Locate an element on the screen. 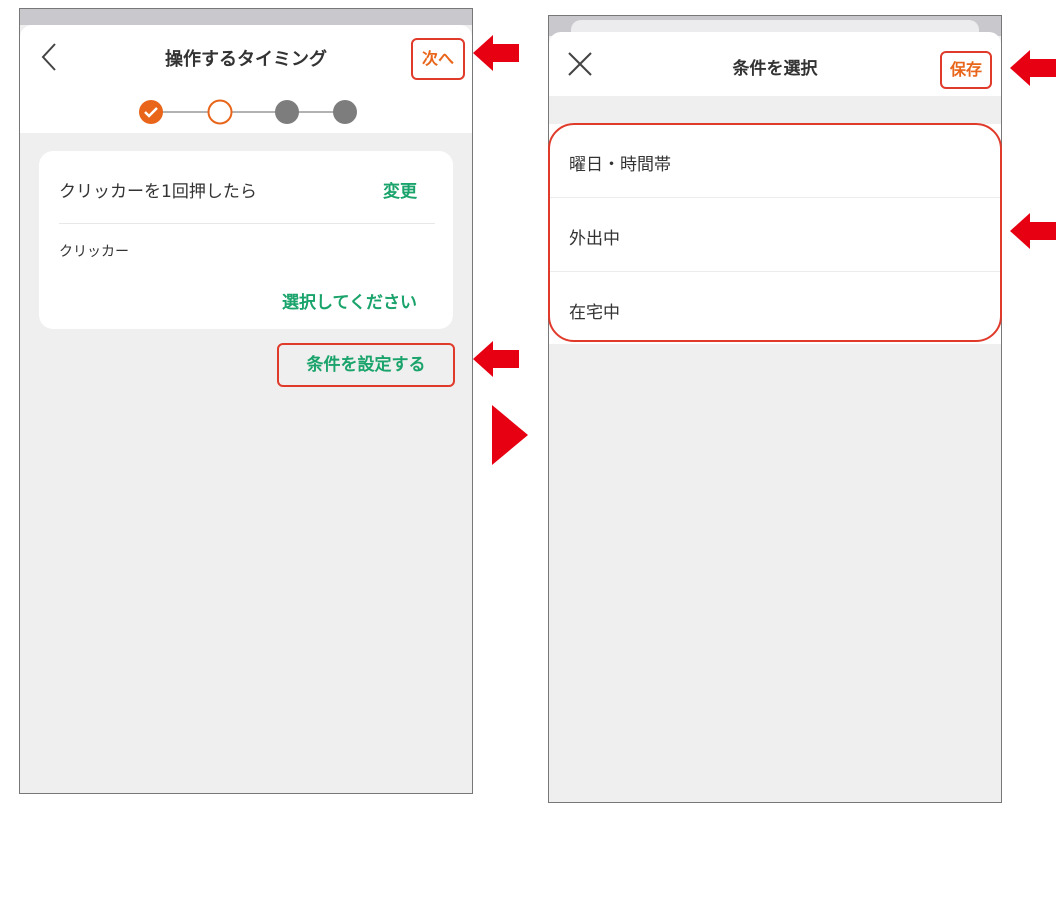 This screenshot has height=906, width=1058. list-highlight-box is located at coordinates (775, 232).